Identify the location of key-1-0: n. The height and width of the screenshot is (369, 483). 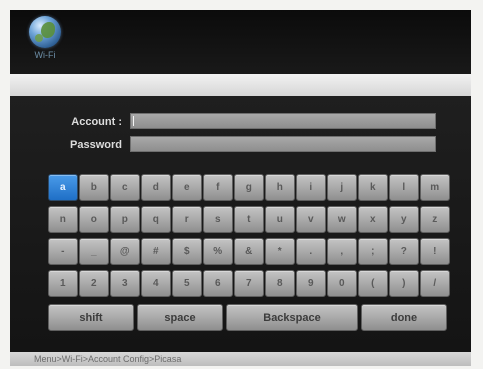
(63, 219).